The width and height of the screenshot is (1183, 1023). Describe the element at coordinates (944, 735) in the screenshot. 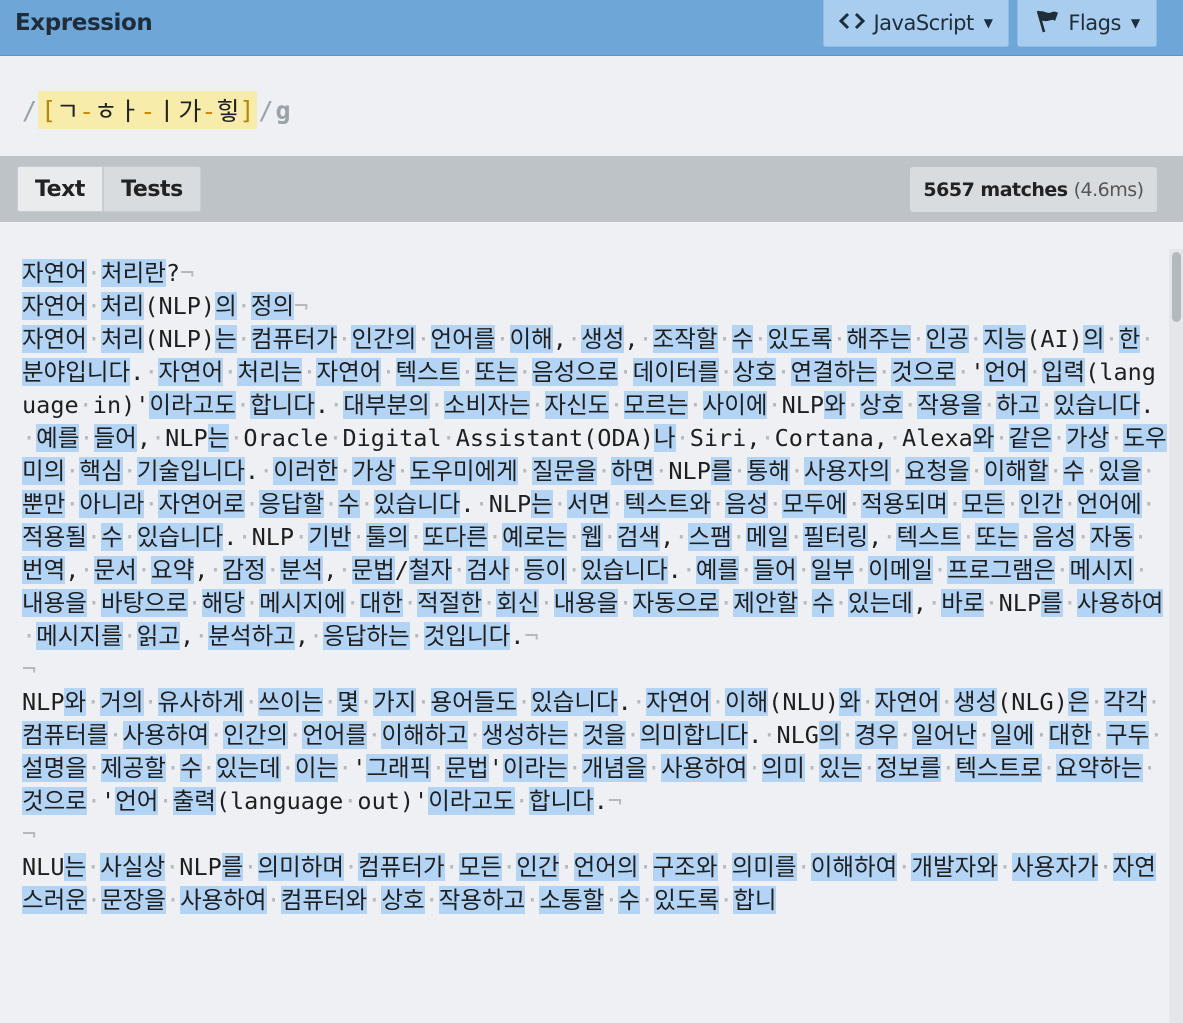

I see `match-highlight: 일어난` at that location.